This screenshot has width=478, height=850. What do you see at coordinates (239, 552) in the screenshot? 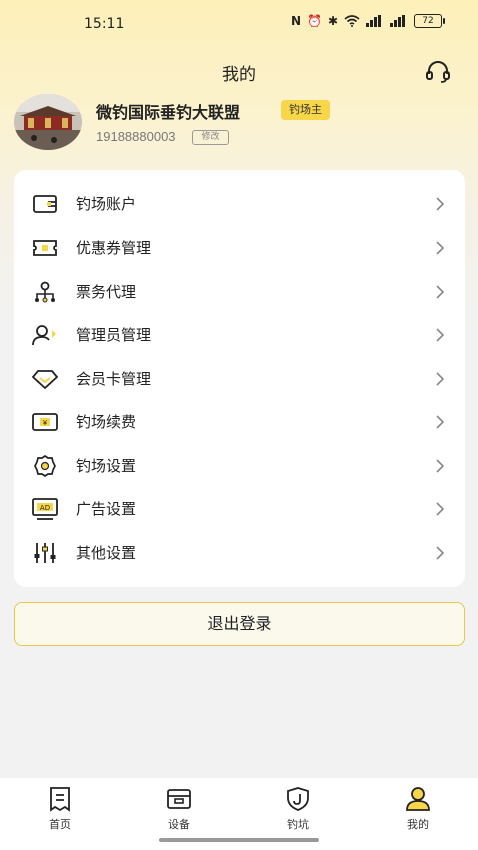
I see `menu-item-other-settings: 其他设置` at bounding box center [239, 552].